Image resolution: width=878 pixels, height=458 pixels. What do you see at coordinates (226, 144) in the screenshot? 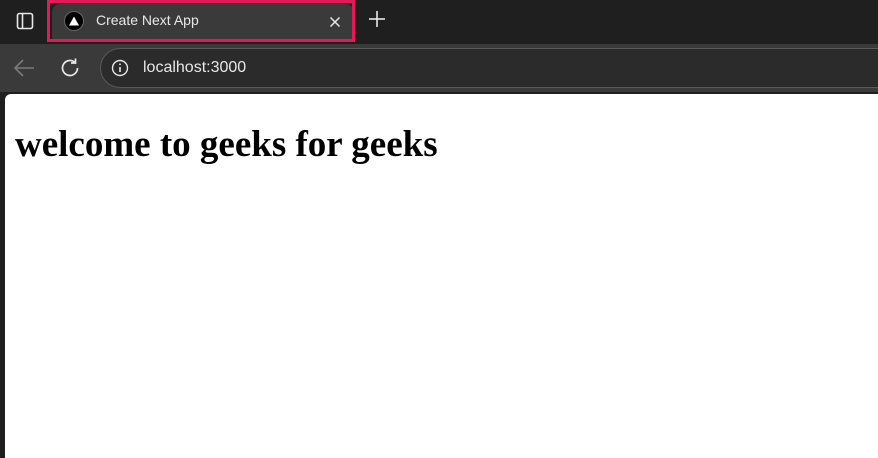
I see `page-heading: welcome to geeks for geeks` at bounding box center [226, 144].